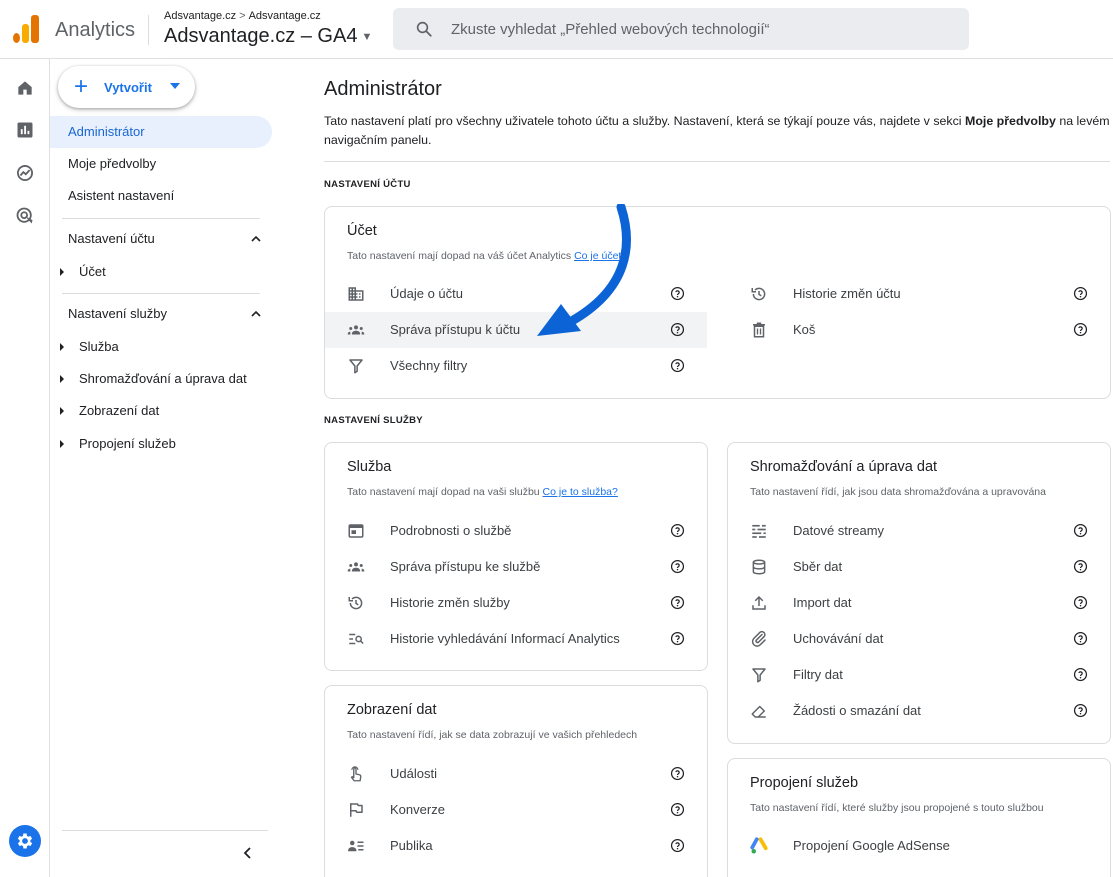 The height and width of the screenshot is (877, 1113). What do you see at coordinates (356, 330) in the screenshot?
I see `group-icon` at bounding box center [356, 330].